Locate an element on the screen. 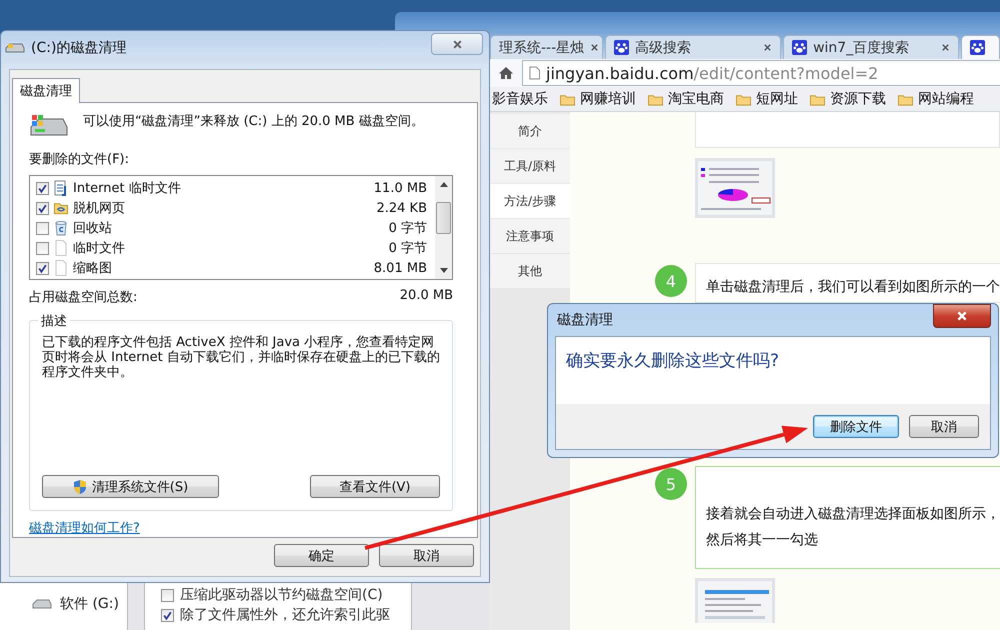  step-text: 接着就会自动进入磁盘清理选择面板如图所示， is located at coordinates (853, 514).